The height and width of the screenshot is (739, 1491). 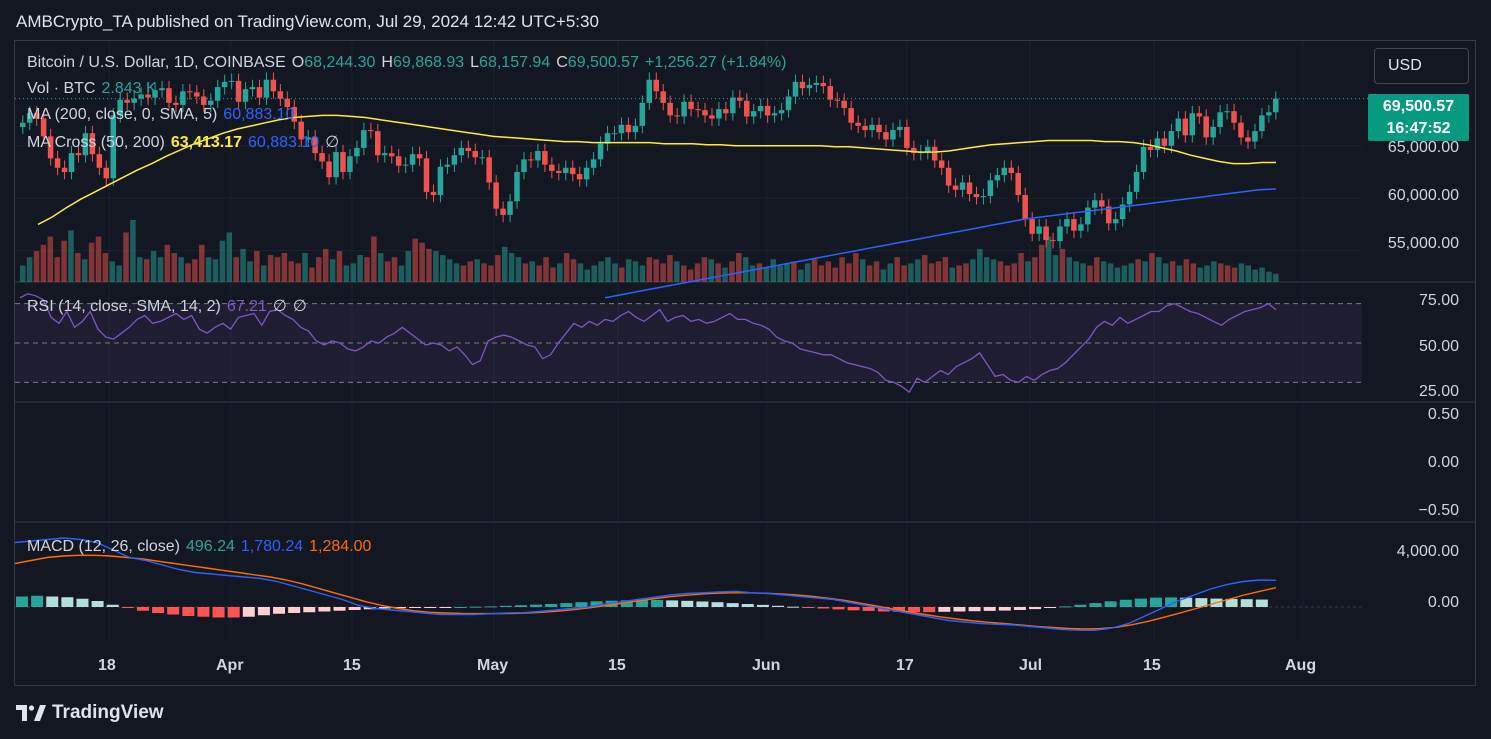 What do you see at coordinates (230, 665) in the screenshot?
I see `x-tick-apr: Apr` at bounding box center [230, 665].